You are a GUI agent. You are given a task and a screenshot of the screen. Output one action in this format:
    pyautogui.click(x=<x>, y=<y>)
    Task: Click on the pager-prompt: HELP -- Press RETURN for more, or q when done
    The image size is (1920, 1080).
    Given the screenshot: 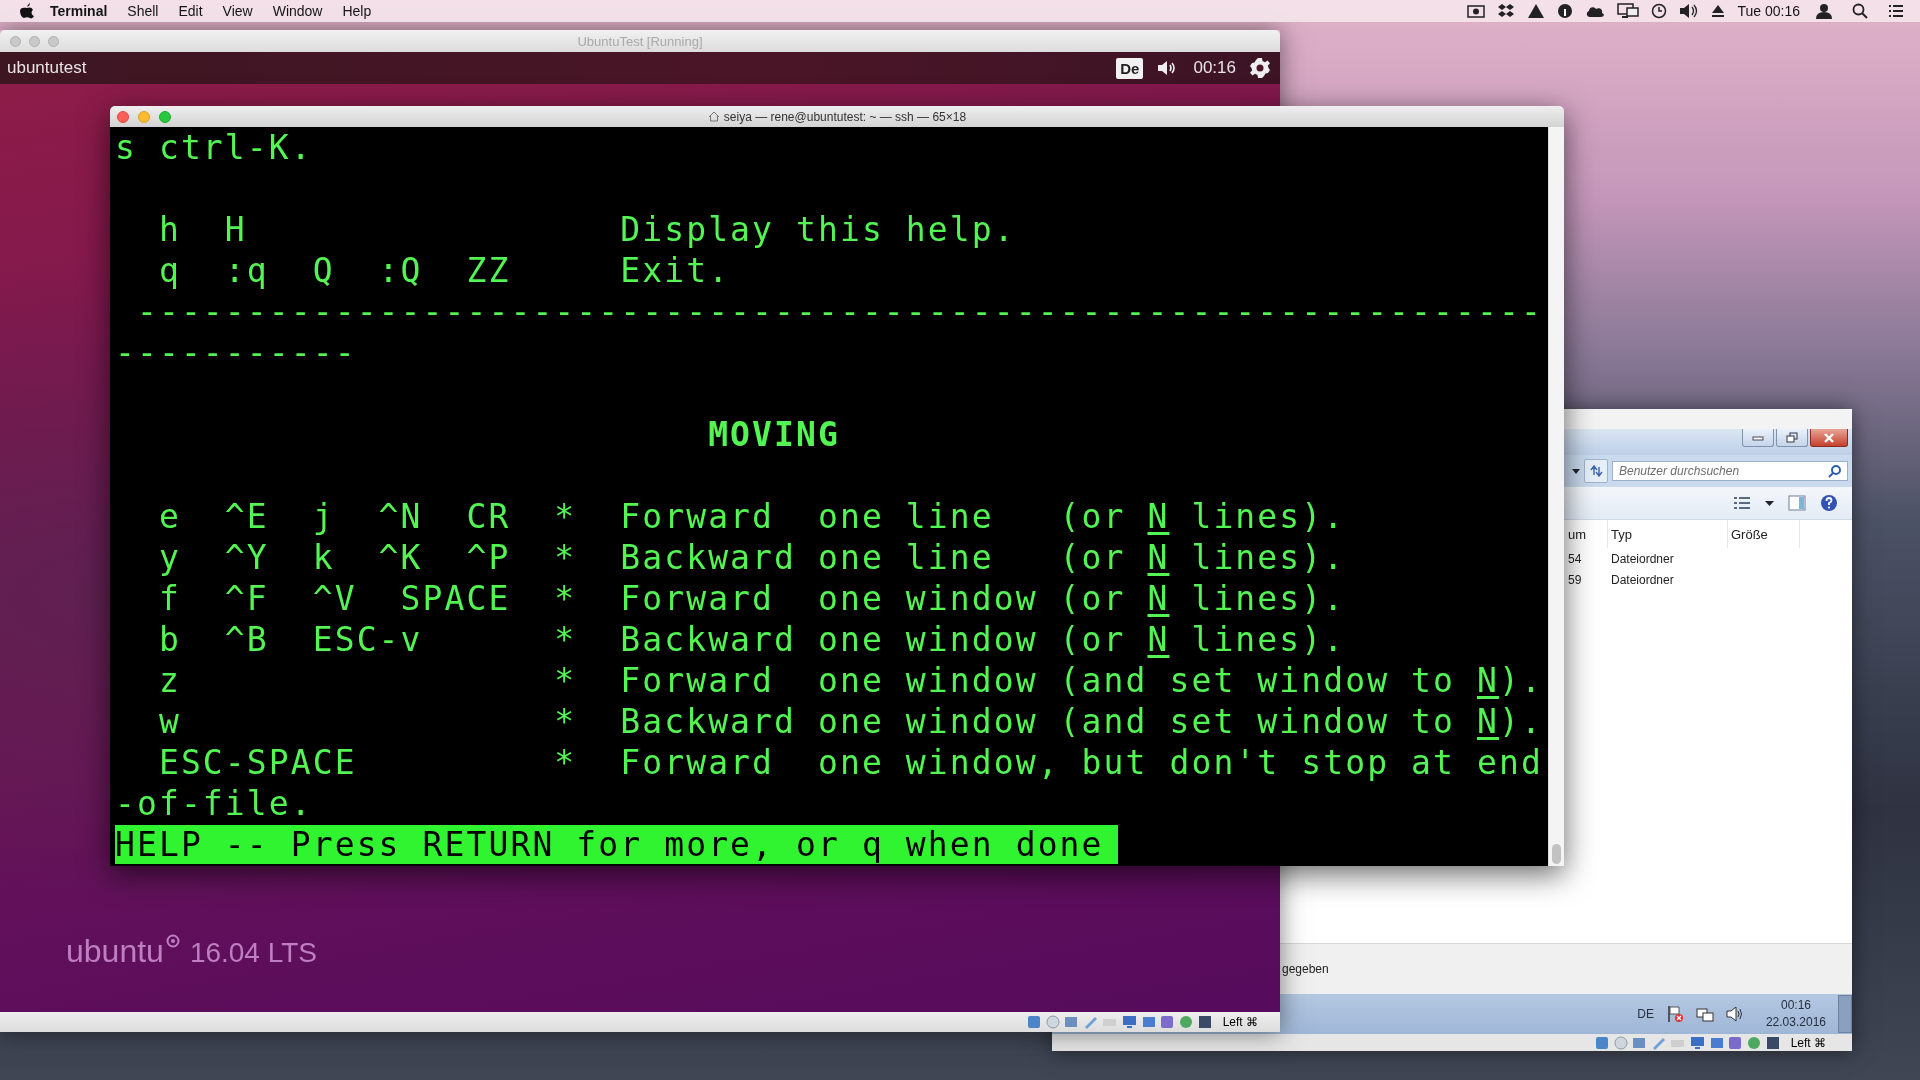 What is the action you would take?
    pyautogui.click(x=616, y=844)
    